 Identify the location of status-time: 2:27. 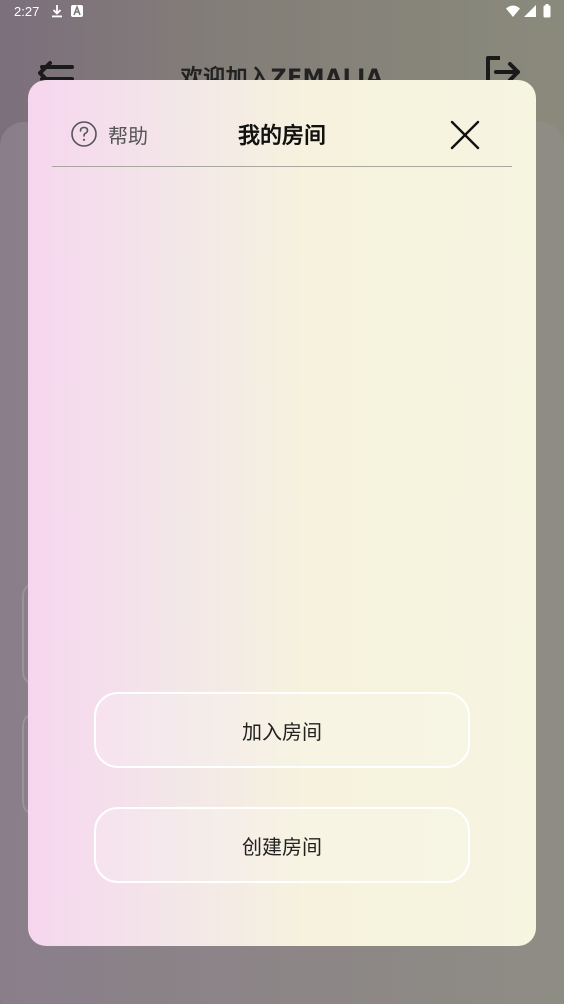
(27, 11).